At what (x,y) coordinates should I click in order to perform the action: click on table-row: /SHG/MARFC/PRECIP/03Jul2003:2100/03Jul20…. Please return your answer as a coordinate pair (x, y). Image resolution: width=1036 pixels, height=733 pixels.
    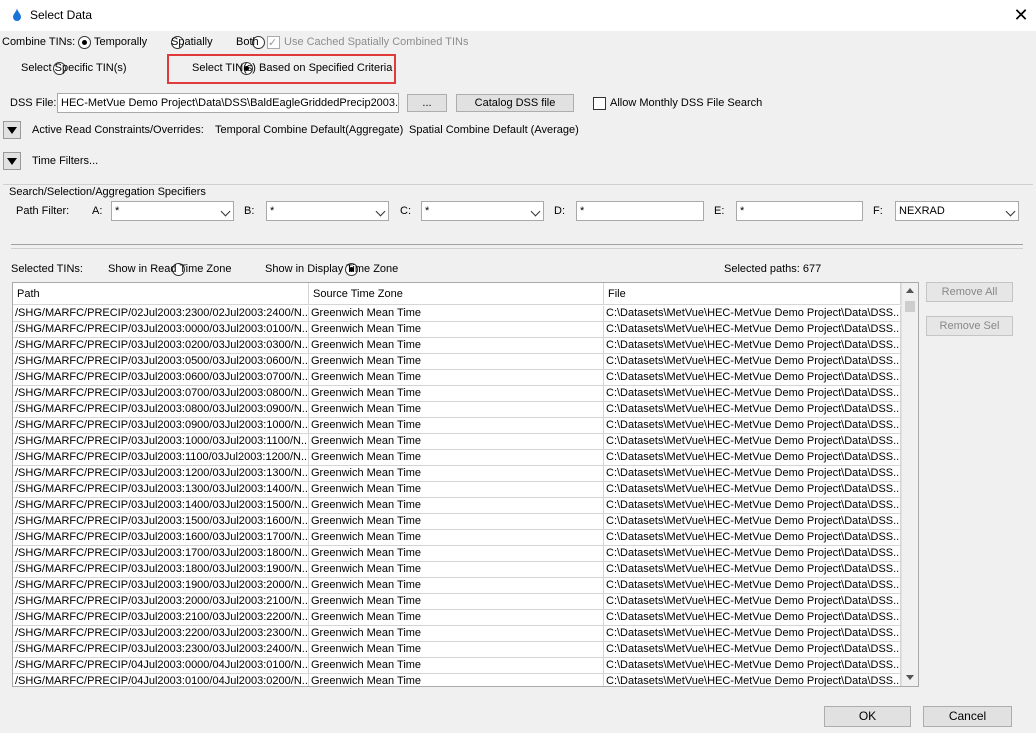
    Looking at the image, I should click on (457, 618).